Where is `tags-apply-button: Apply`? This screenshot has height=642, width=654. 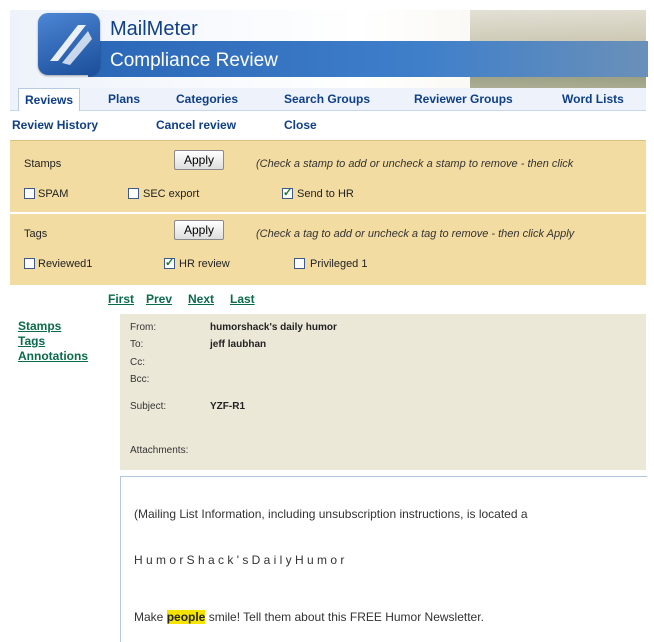
tags-apply-button: Apply is located at coordinates (199, 230).